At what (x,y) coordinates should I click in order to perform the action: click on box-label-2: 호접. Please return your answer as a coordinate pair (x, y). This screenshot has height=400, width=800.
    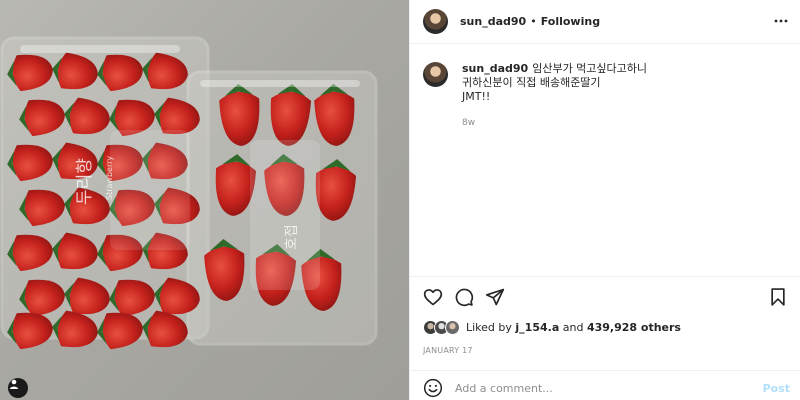
    Looking at the image, I should click on (292, 237).